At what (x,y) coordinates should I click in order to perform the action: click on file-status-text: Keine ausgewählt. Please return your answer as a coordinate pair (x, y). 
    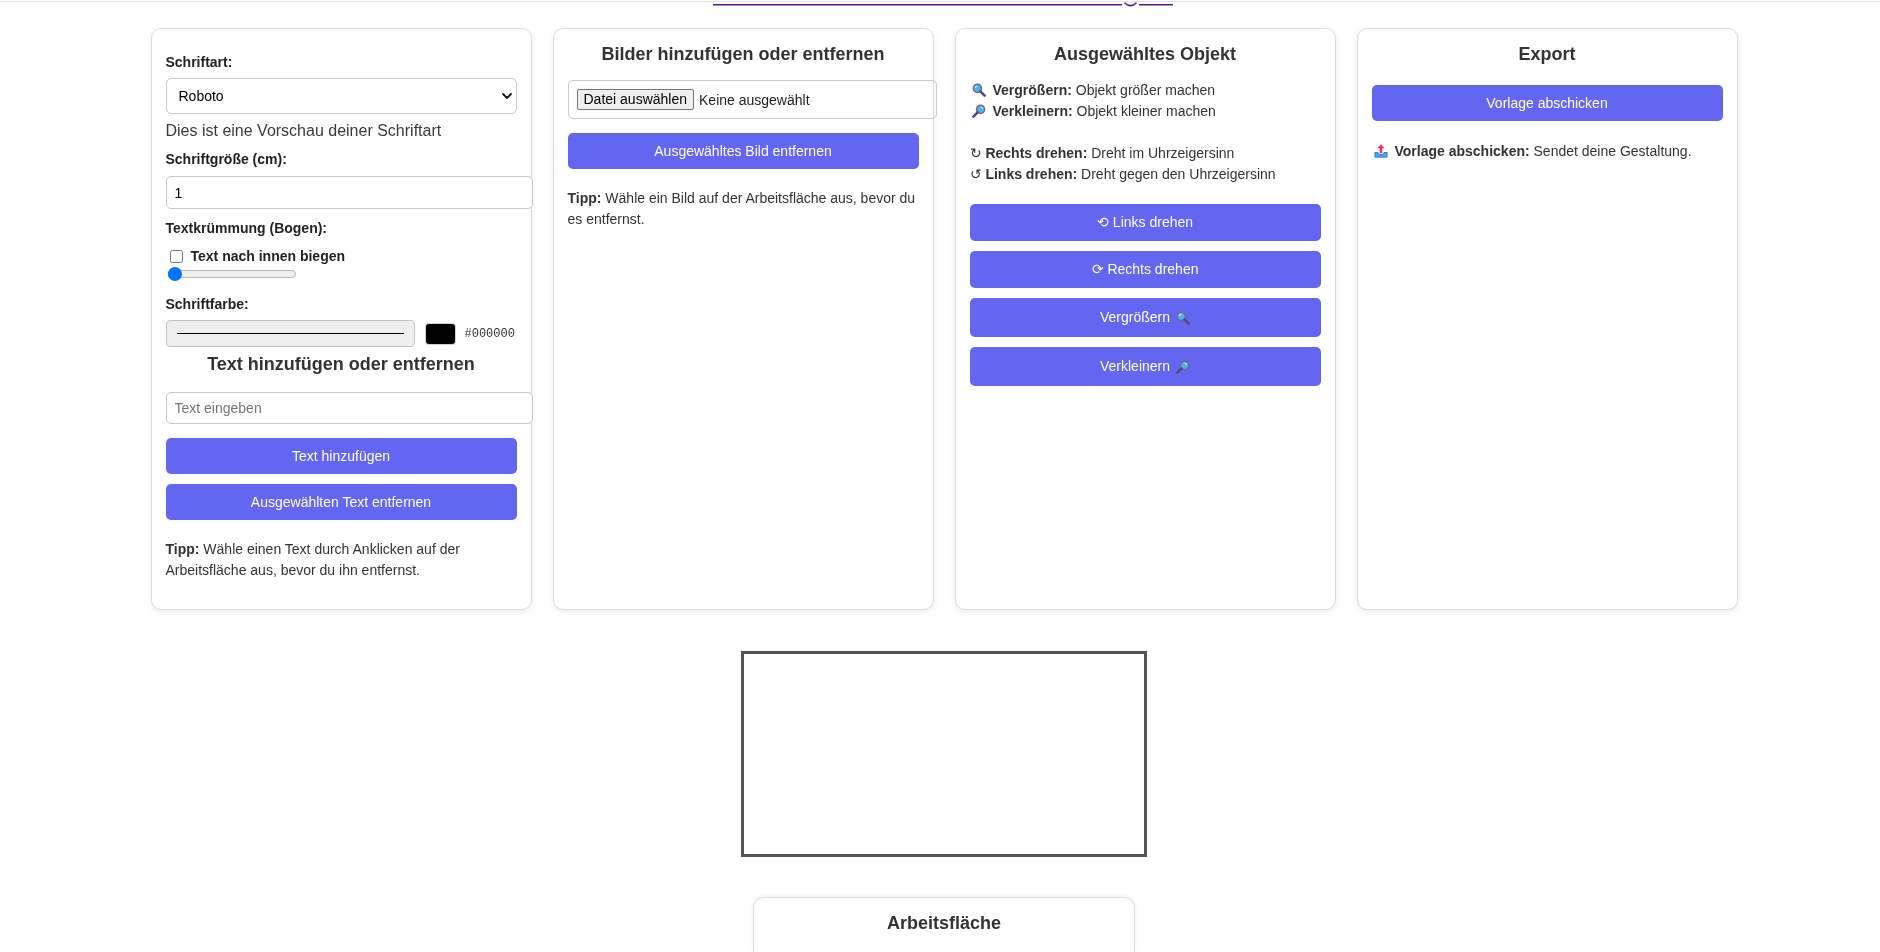
    Looking at the image, I should click on (754, 99).